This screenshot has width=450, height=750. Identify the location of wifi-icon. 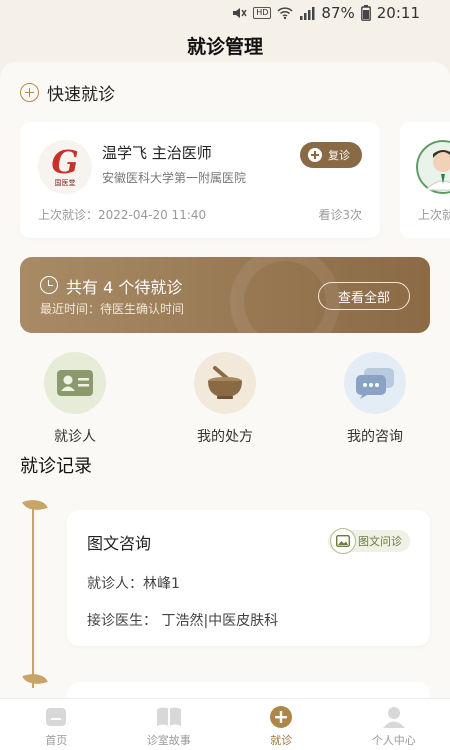
(285, 13).